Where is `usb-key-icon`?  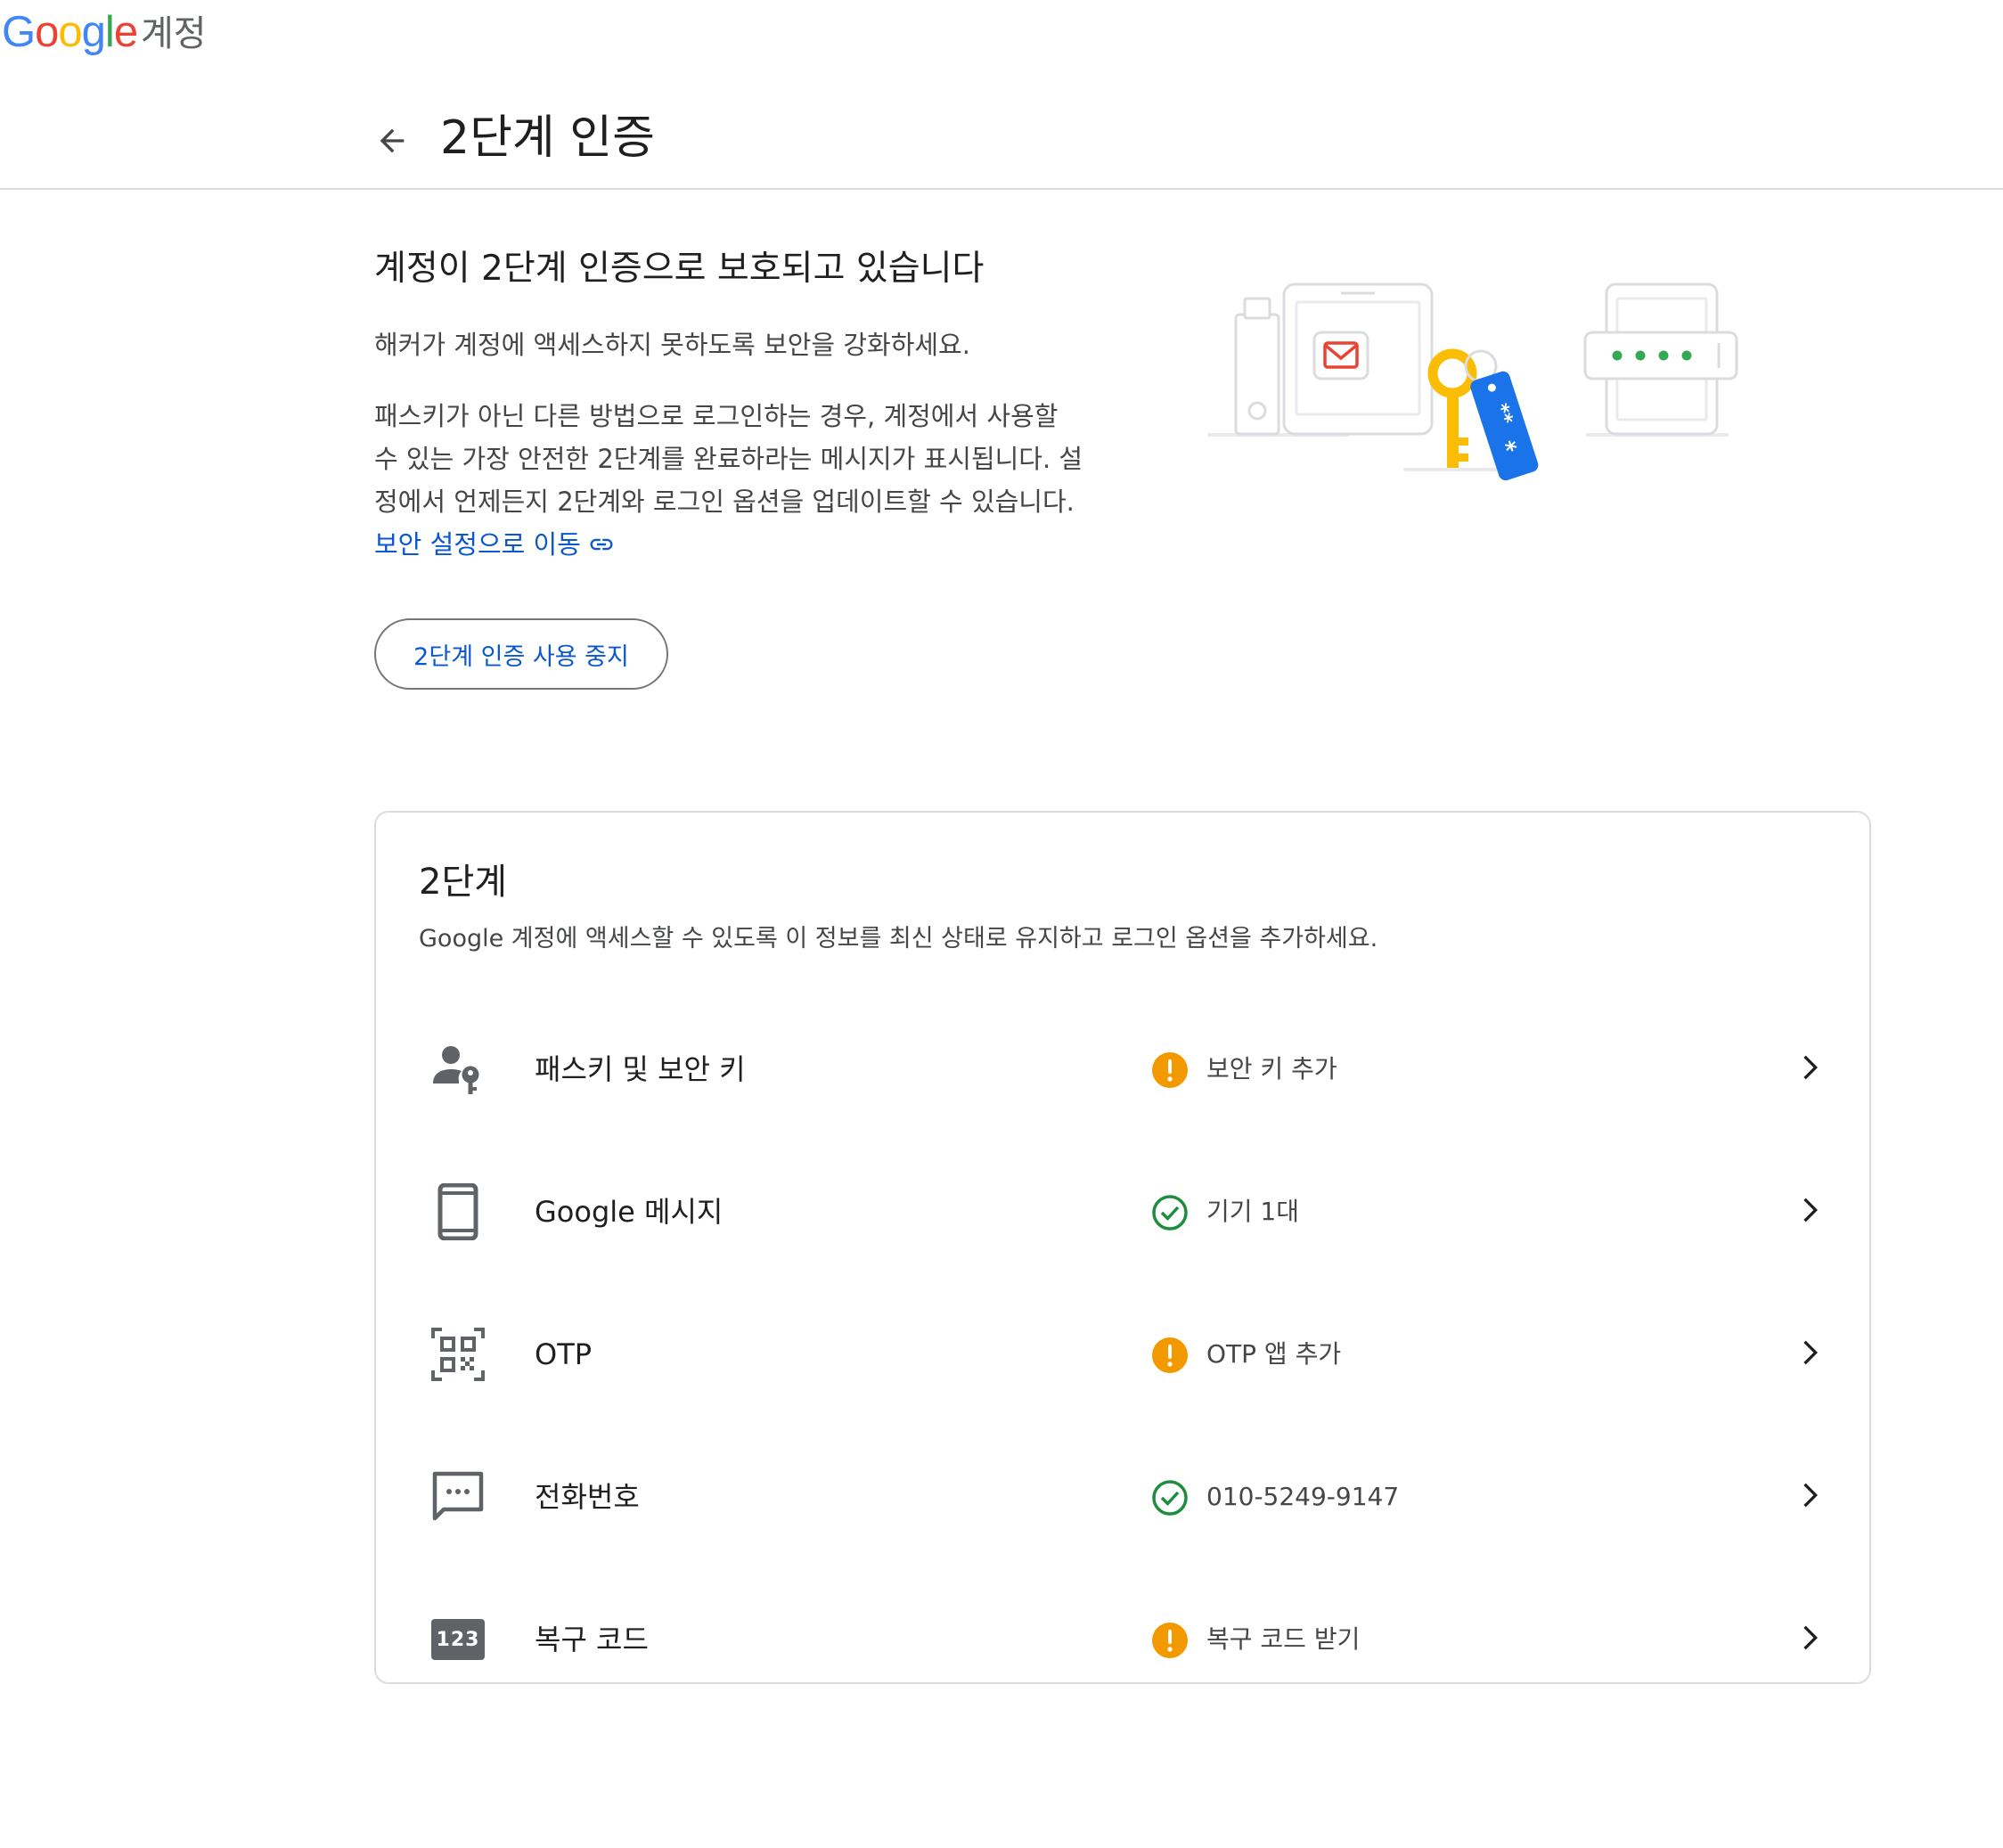
usb-key-icon is located at coordinates (1257, 374).